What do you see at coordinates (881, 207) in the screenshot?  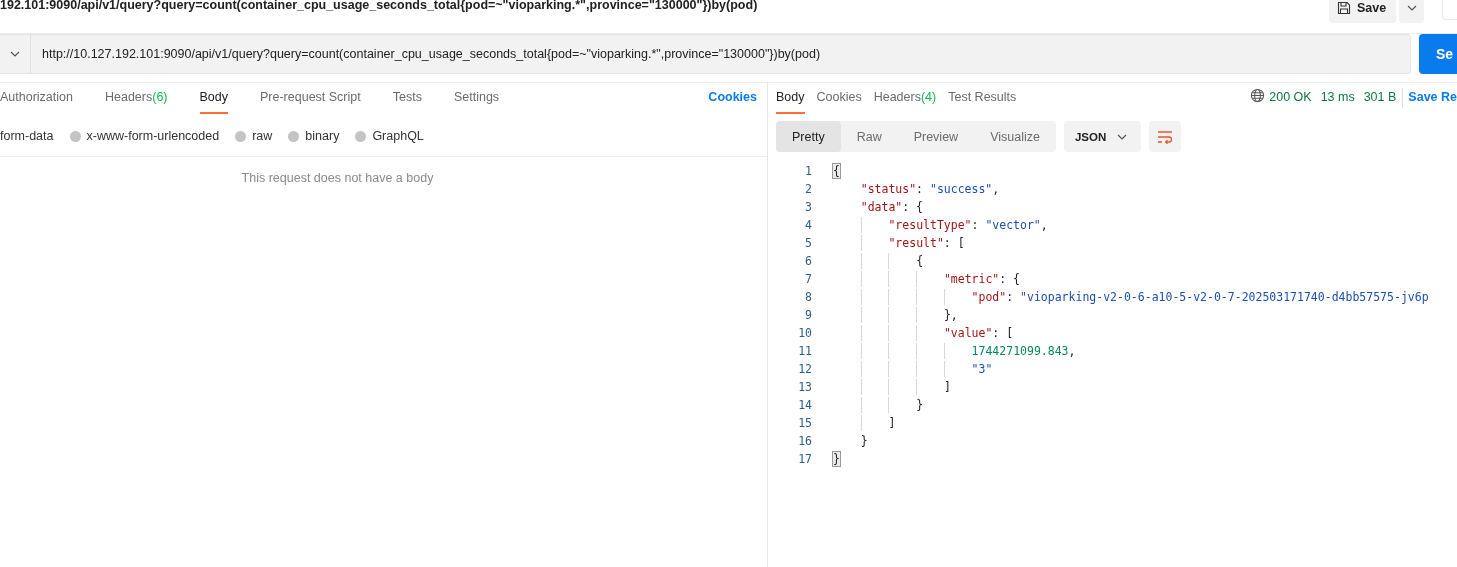 I see `json-key: "data"` at bounding box center [881, 207].